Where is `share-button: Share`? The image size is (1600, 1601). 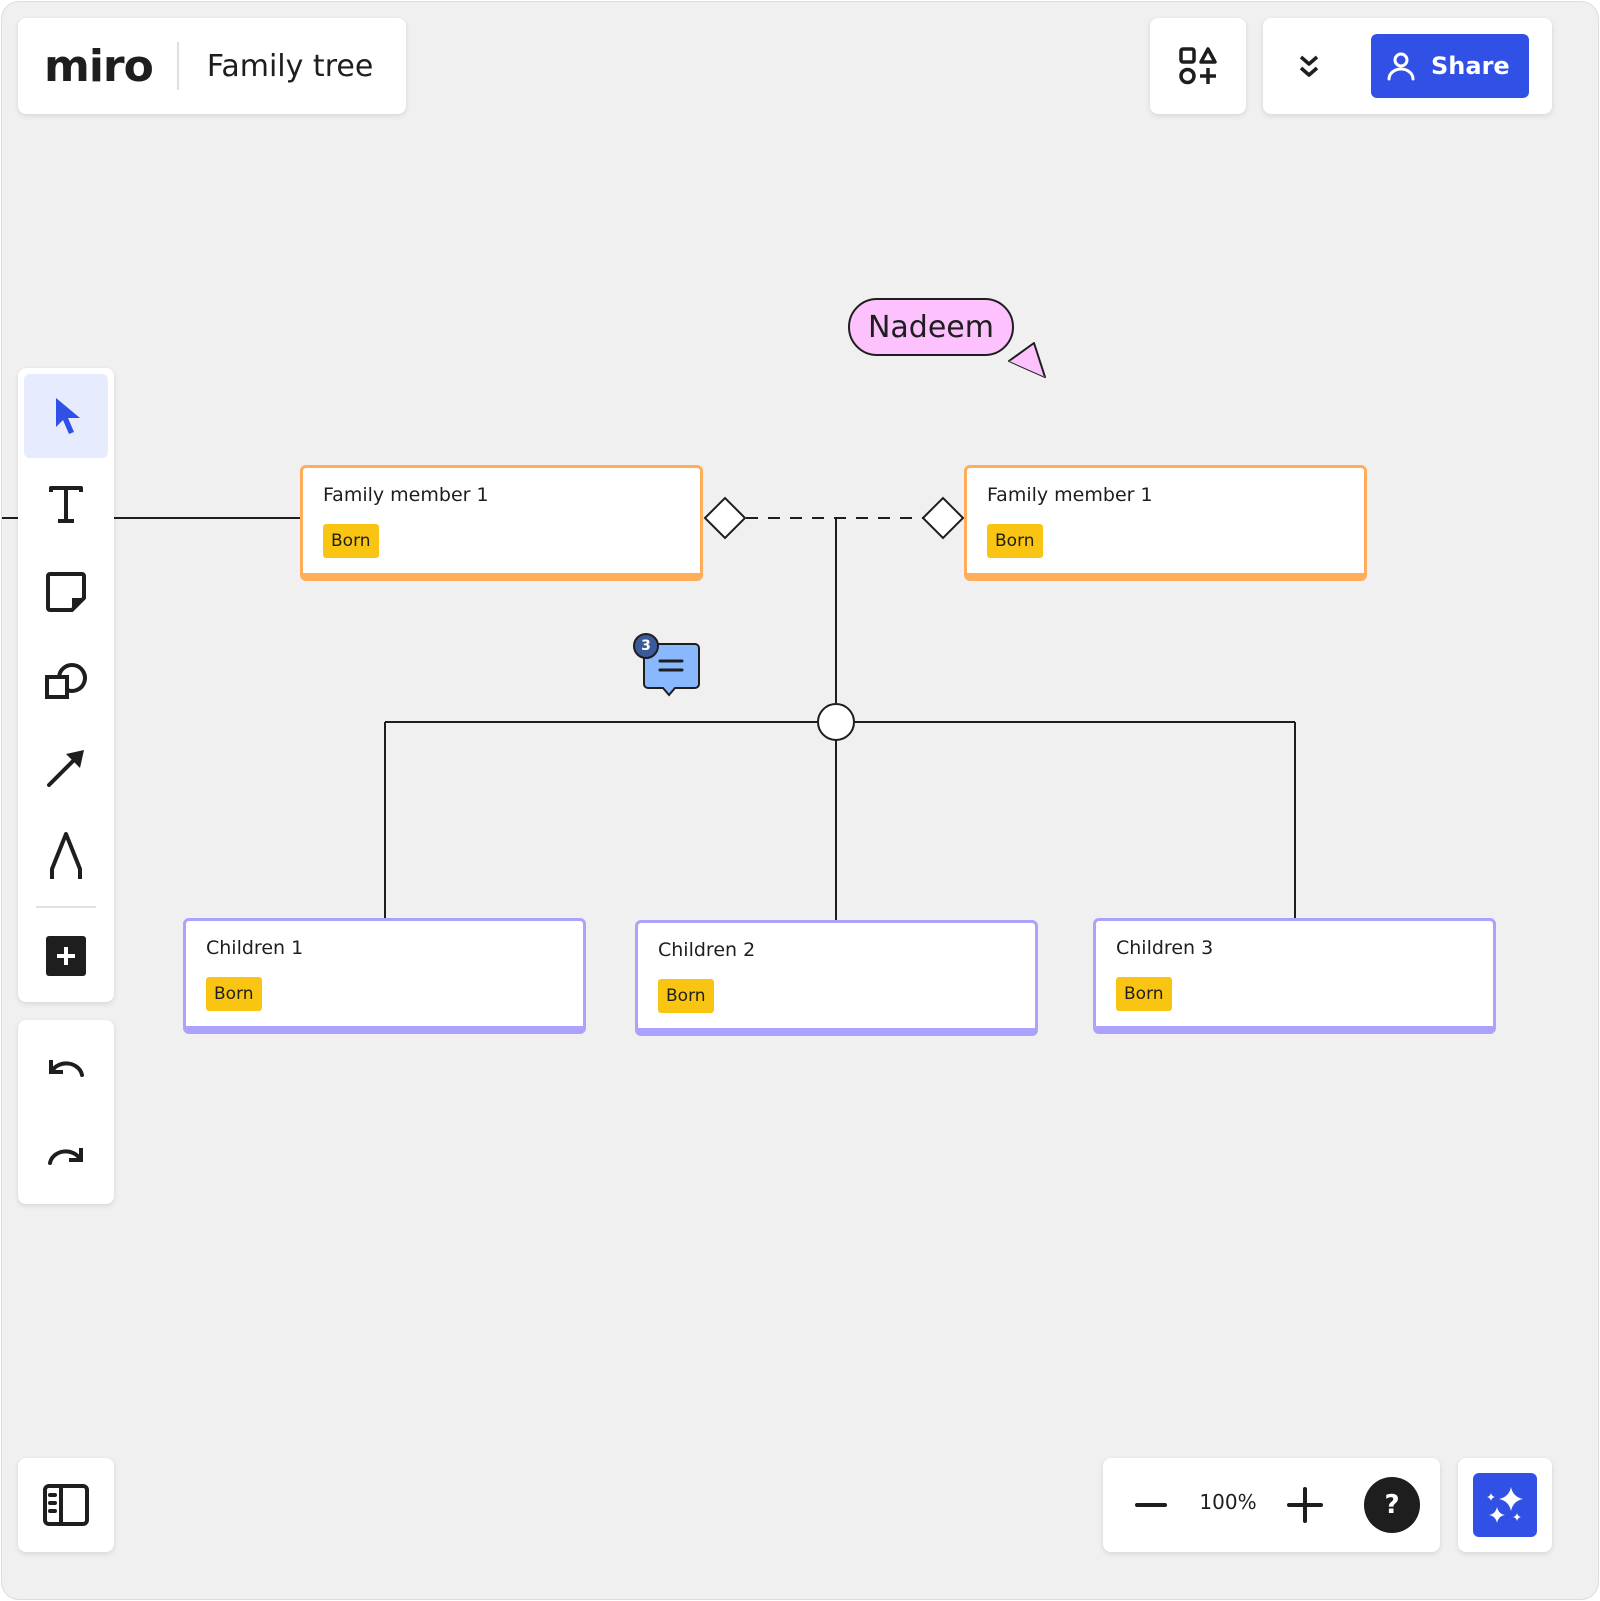
share-button: Share is located at coordinates (1450, 66).